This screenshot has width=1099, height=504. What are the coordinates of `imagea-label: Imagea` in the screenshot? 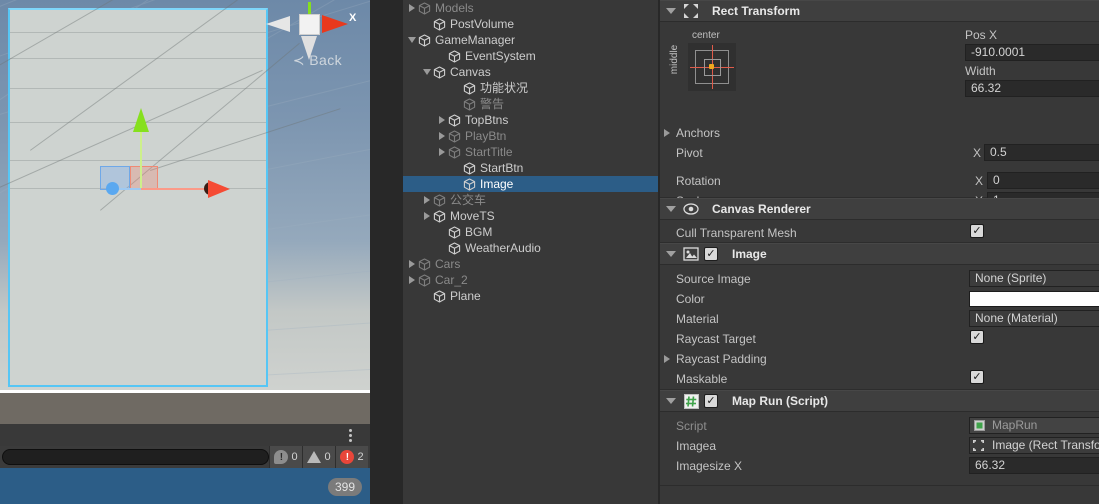 It's located at (696, 446).